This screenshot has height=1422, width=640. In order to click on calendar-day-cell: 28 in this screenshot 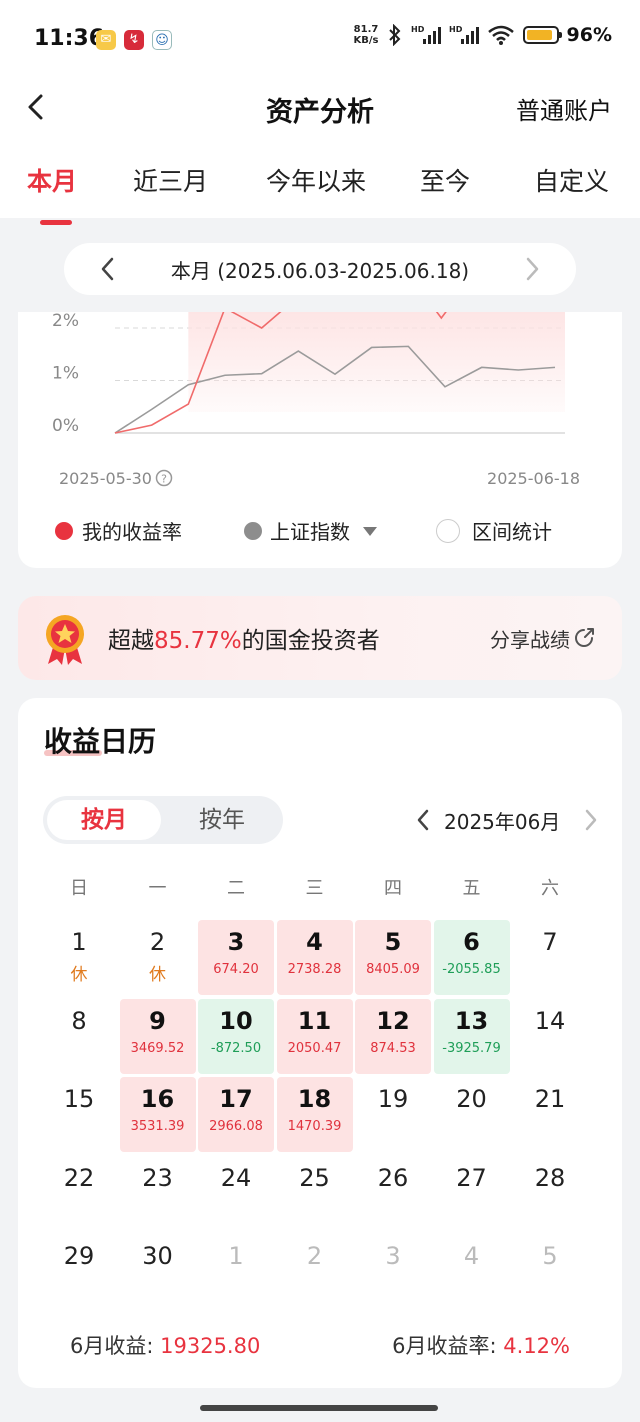, I will do `click(550, 1193)`.